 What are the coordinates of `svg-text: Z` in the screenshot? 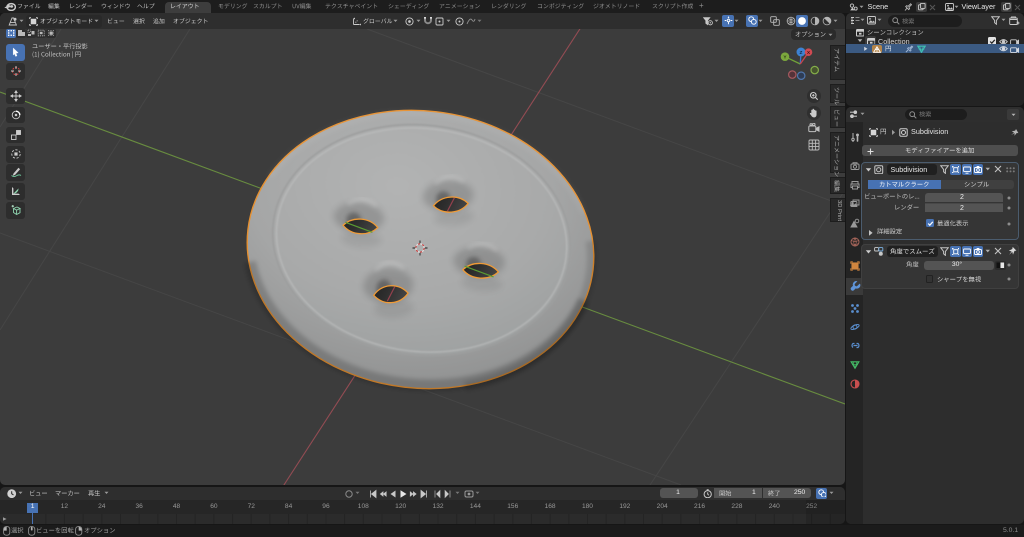 It's located at (801, 53).